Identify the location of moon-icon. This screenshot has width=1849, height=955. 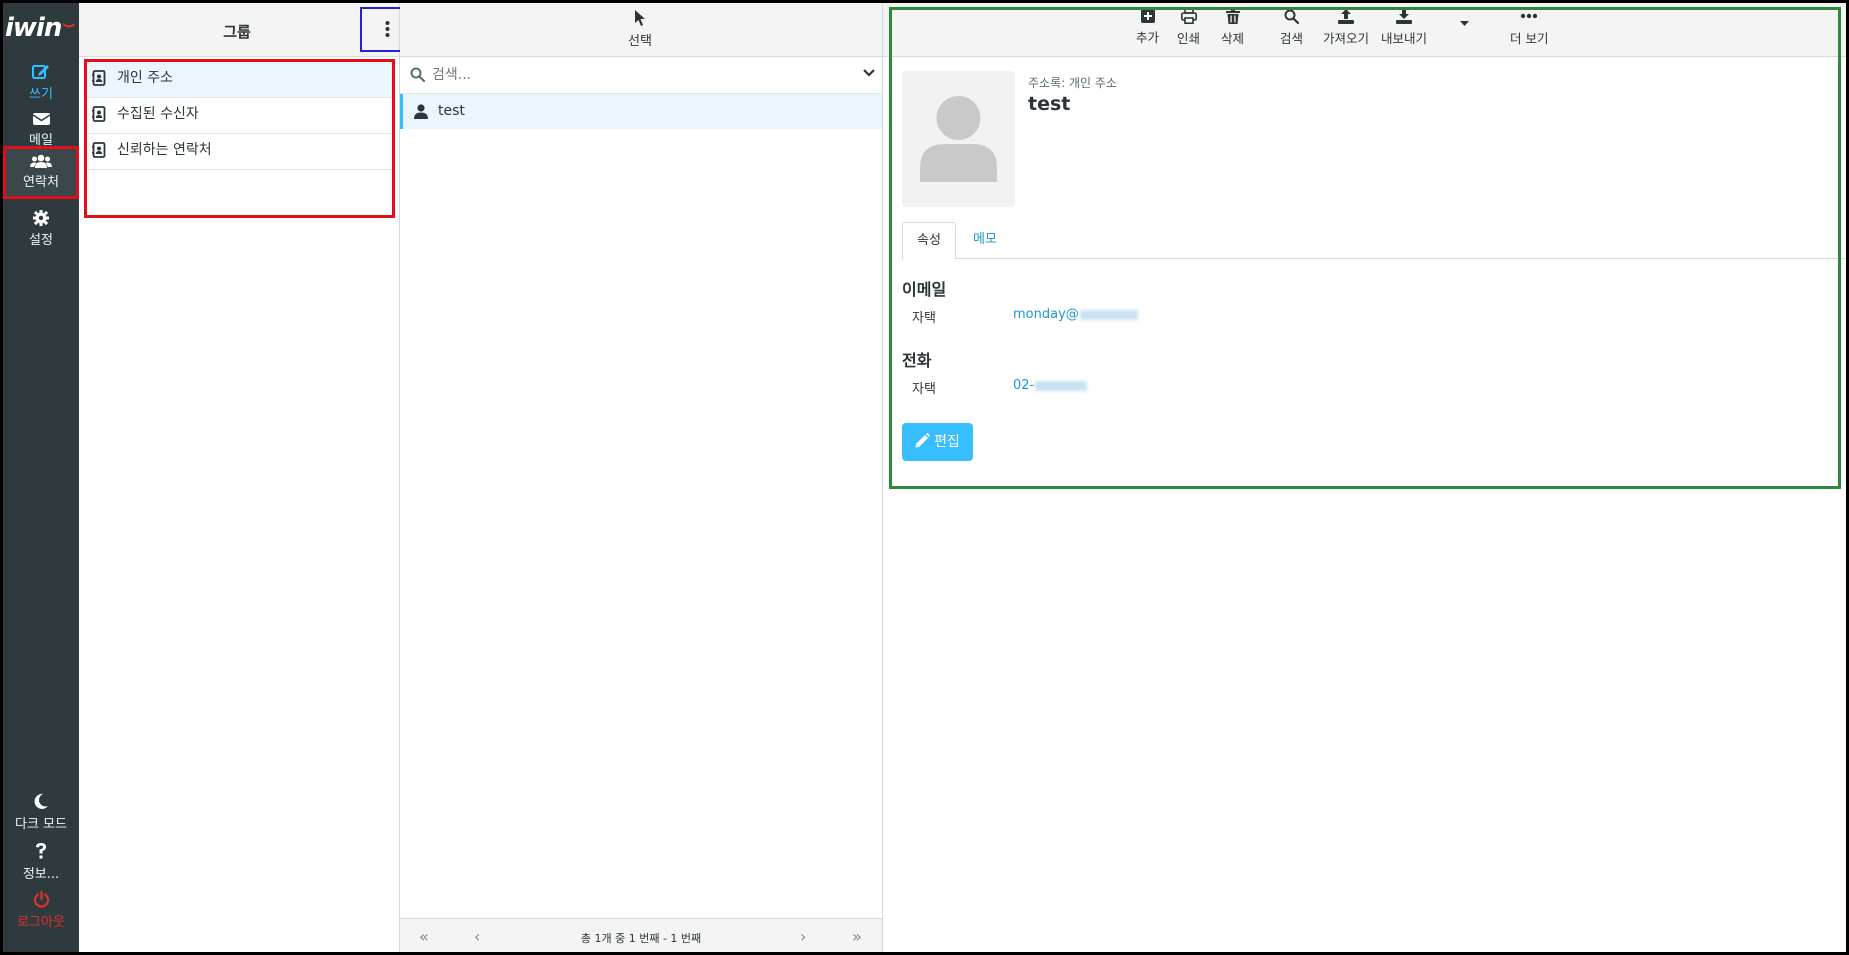
(41, 801).